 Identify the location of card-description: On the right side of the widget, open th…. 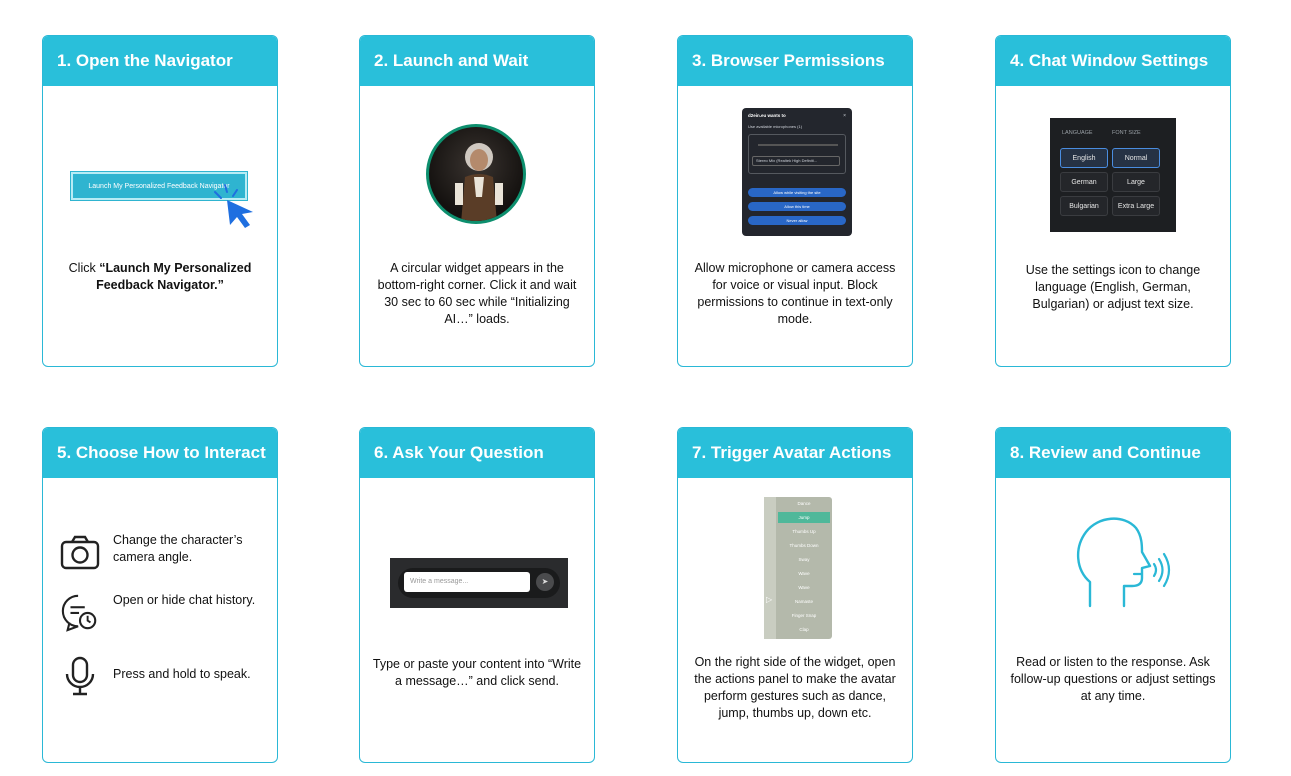
(795, 687).